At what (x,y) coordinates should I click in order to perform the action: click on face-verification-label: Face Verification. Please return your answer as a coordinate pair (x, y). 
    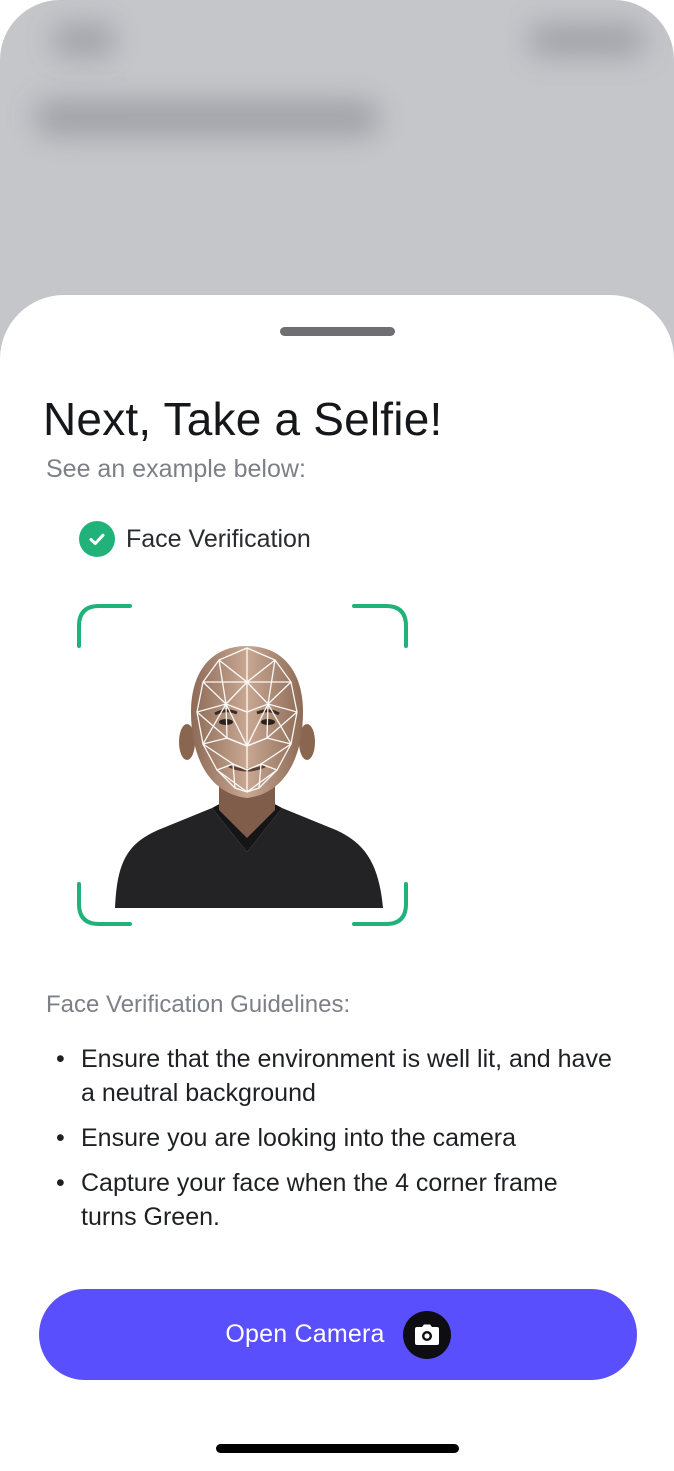
    Looking at the image, I should click on (218, 538).